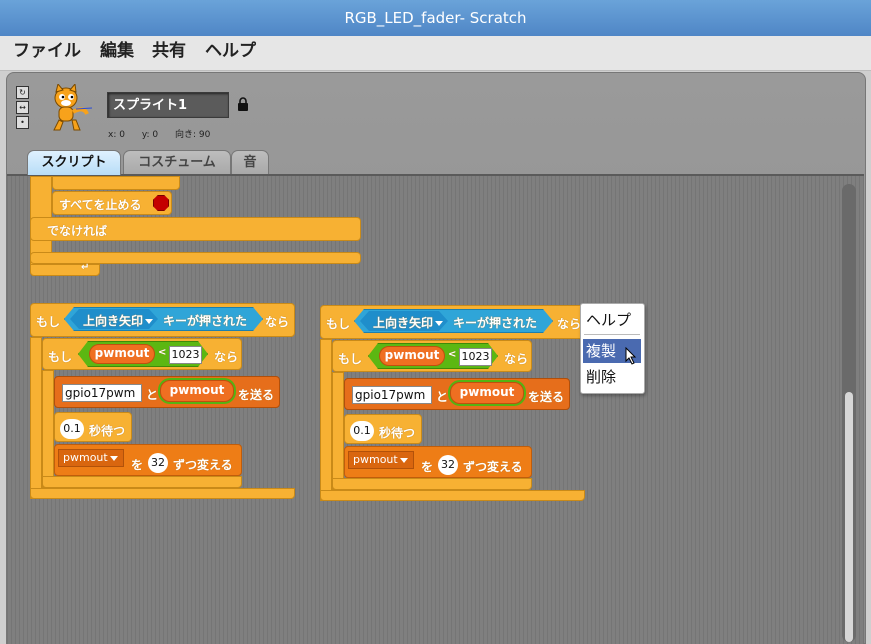  I want to click on sprite-coordinates: x: 0 y: 0 向き: 90, so click(166, 133).